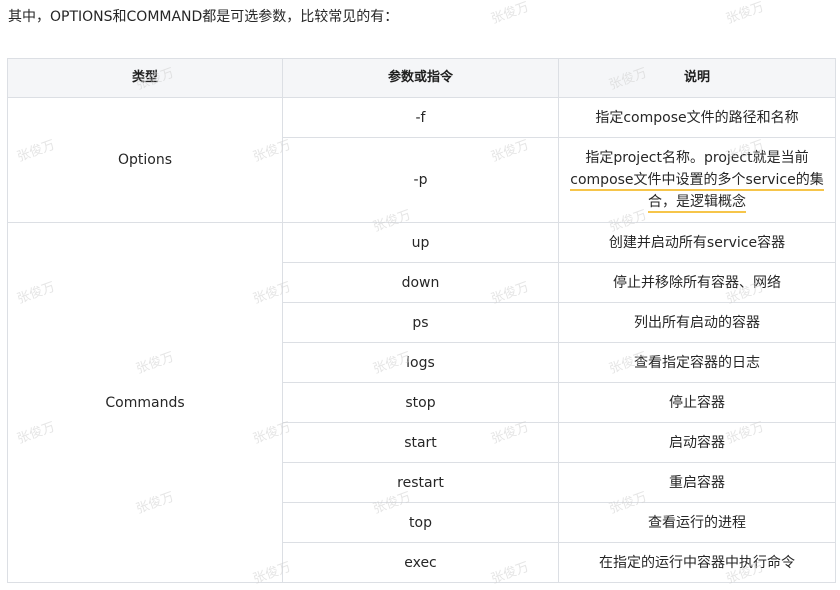 The image size is (840, 590). What do you see at coordinates (697, 78) in the screenshot?
I see `header-desc: 说明` at bounding box center [697, 78].